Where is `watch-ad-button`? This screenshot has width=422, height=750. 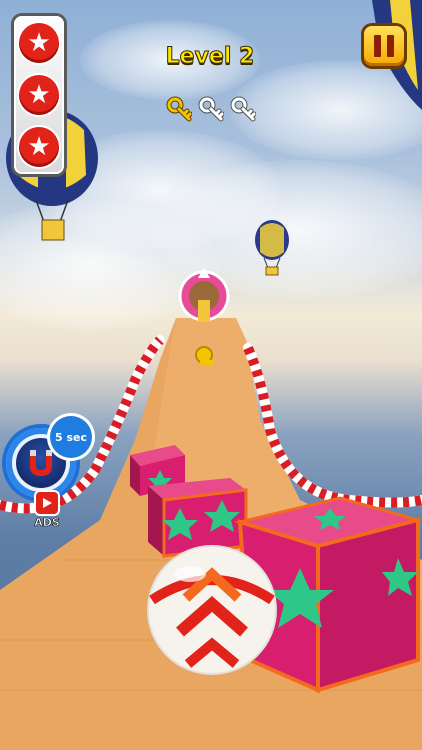 watch-ad-button is located at coordinates (47, 503).